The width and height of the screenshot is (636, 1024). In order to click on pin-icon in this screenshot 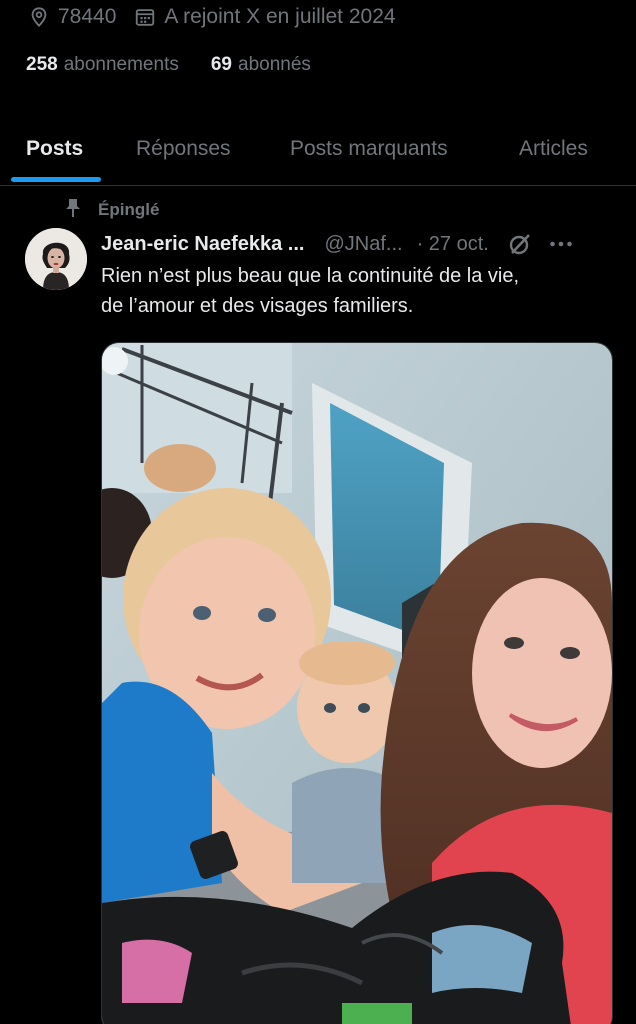, I will do `click(73, 210)`.